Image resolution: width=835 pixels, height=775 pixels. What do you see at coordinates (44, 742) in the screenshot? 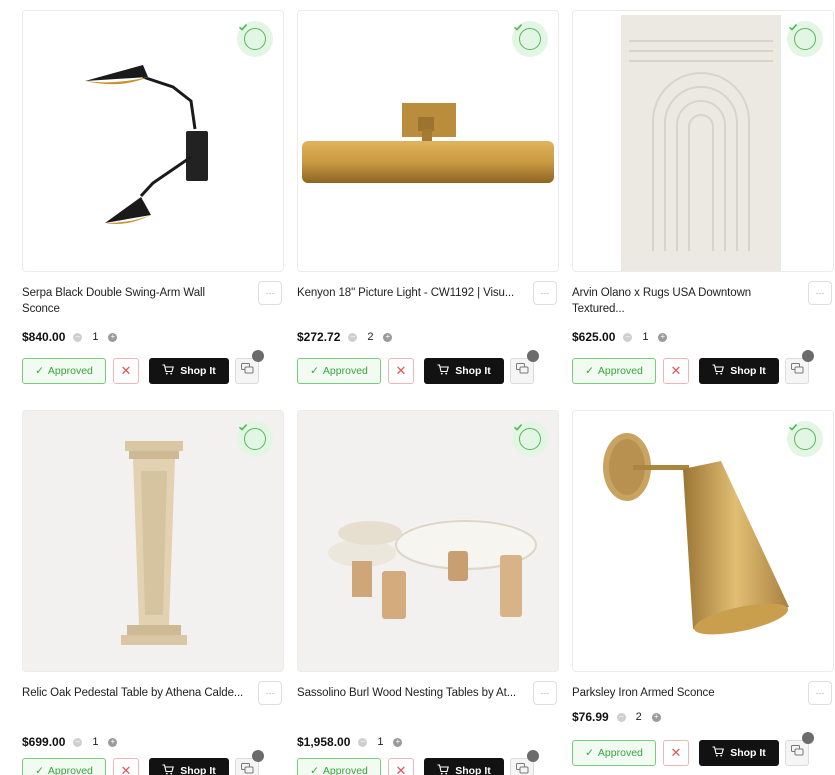
I see `product-price: $699.00` at bounding box center [44, 742].